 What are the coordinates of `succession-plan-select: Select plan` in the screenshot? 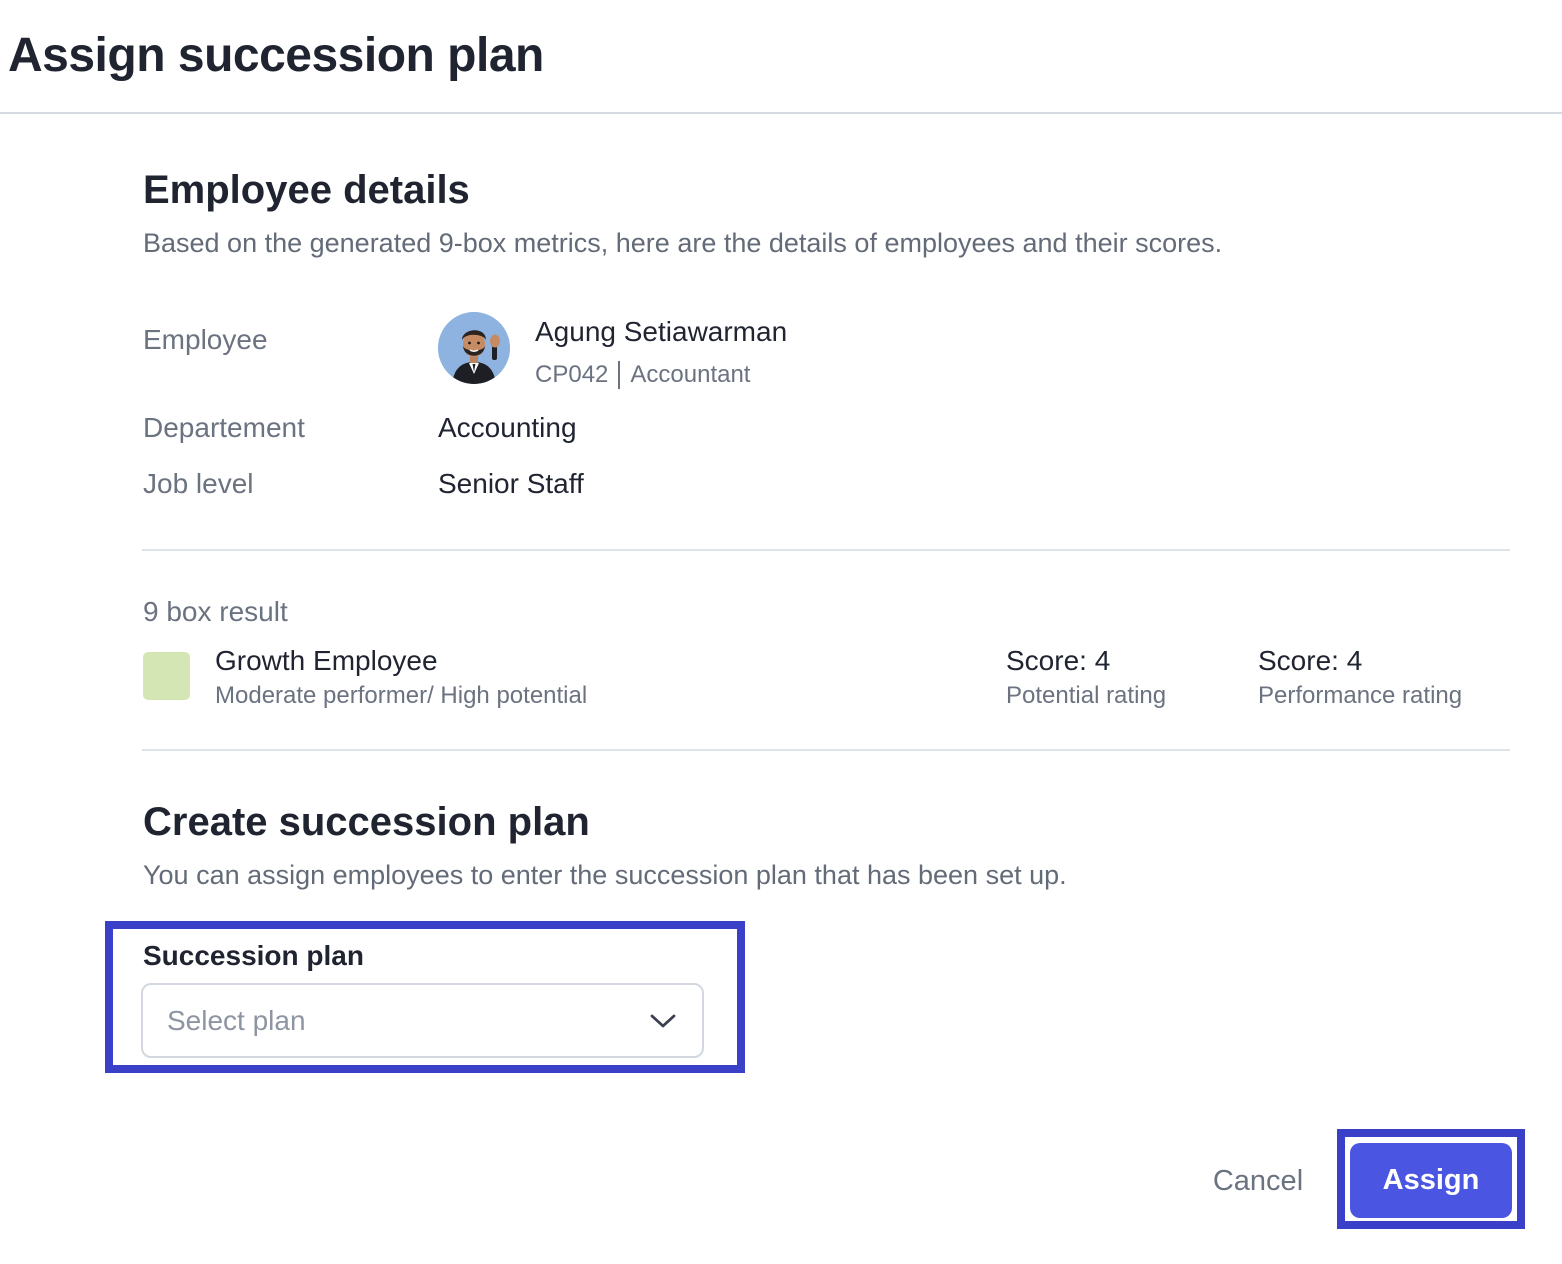 It's located at (422, 1020).